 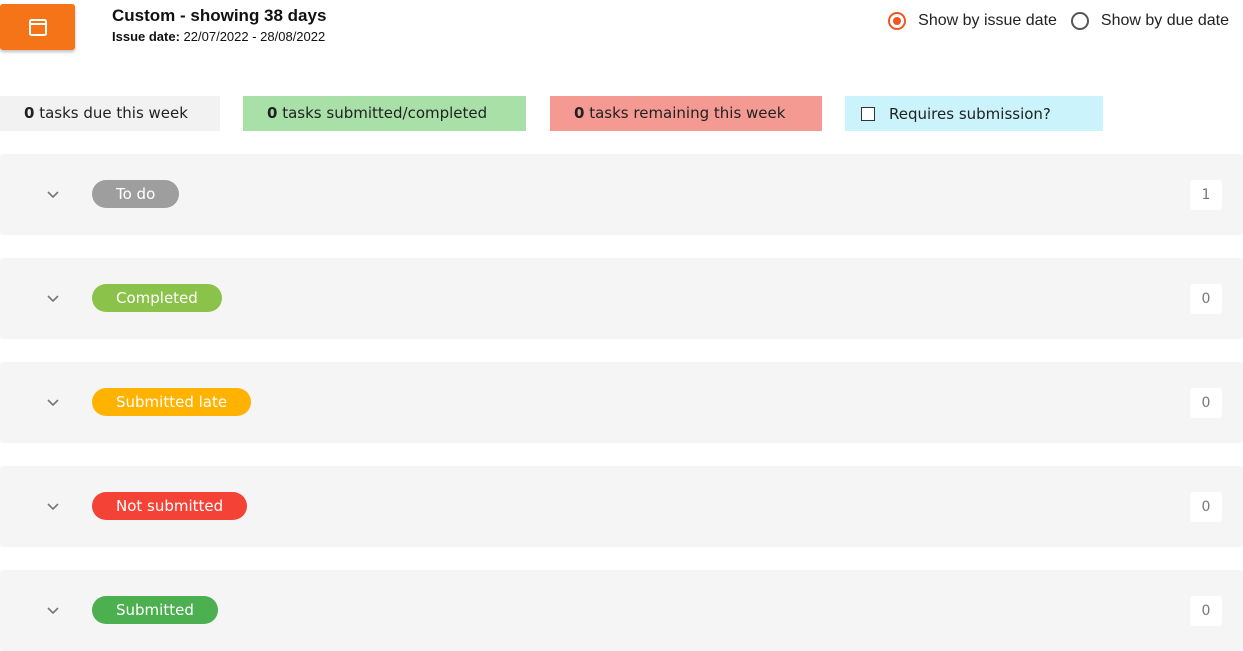 What do you see at coordinates (987, 20) in the screenshot?
I see `radio-issue-date-label: Show by issue date` at bounding box center [987, 20].